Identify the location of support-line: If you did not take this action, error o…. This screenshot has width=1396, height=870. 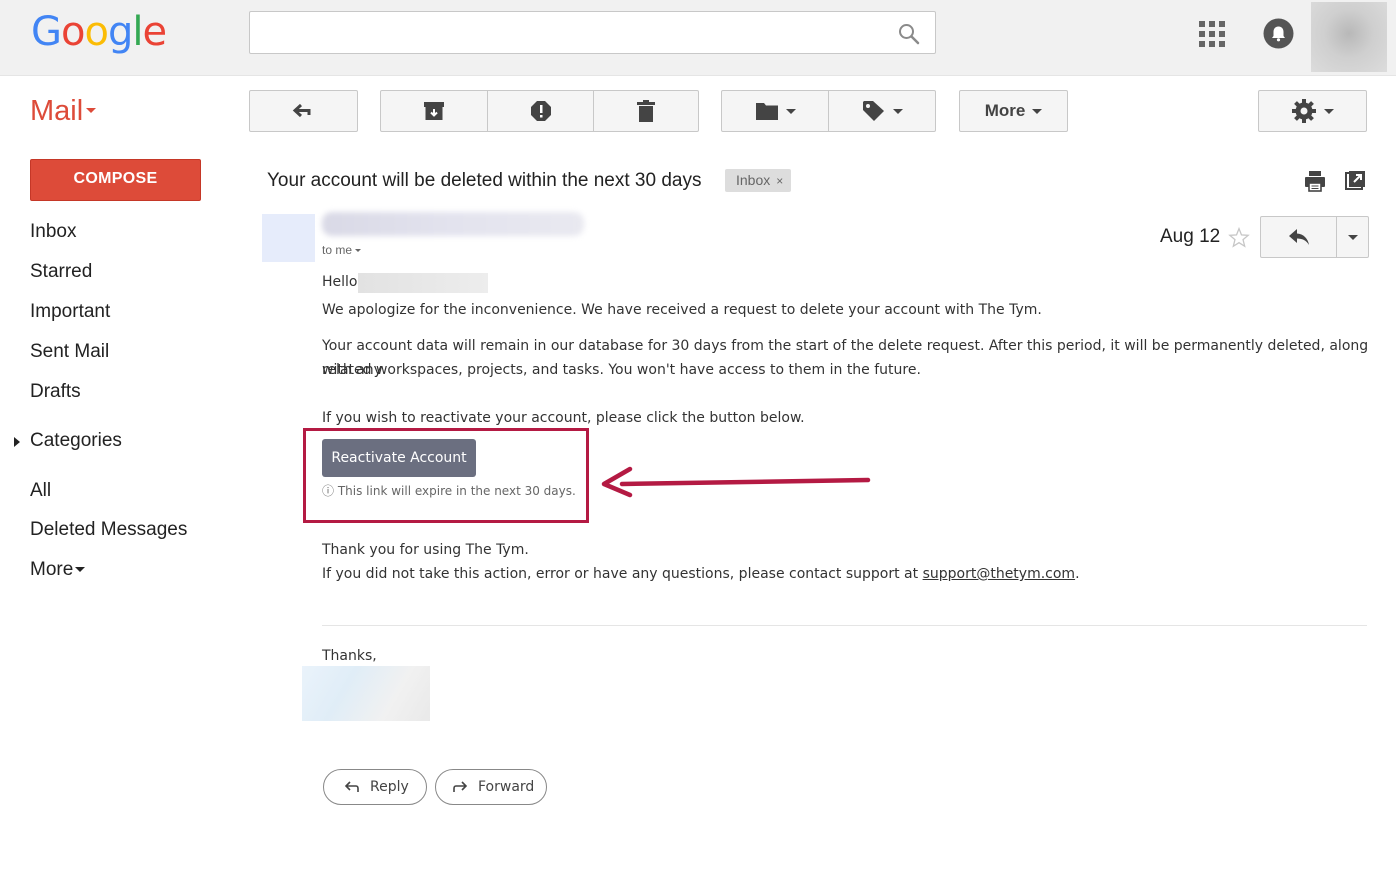
(701, 574).